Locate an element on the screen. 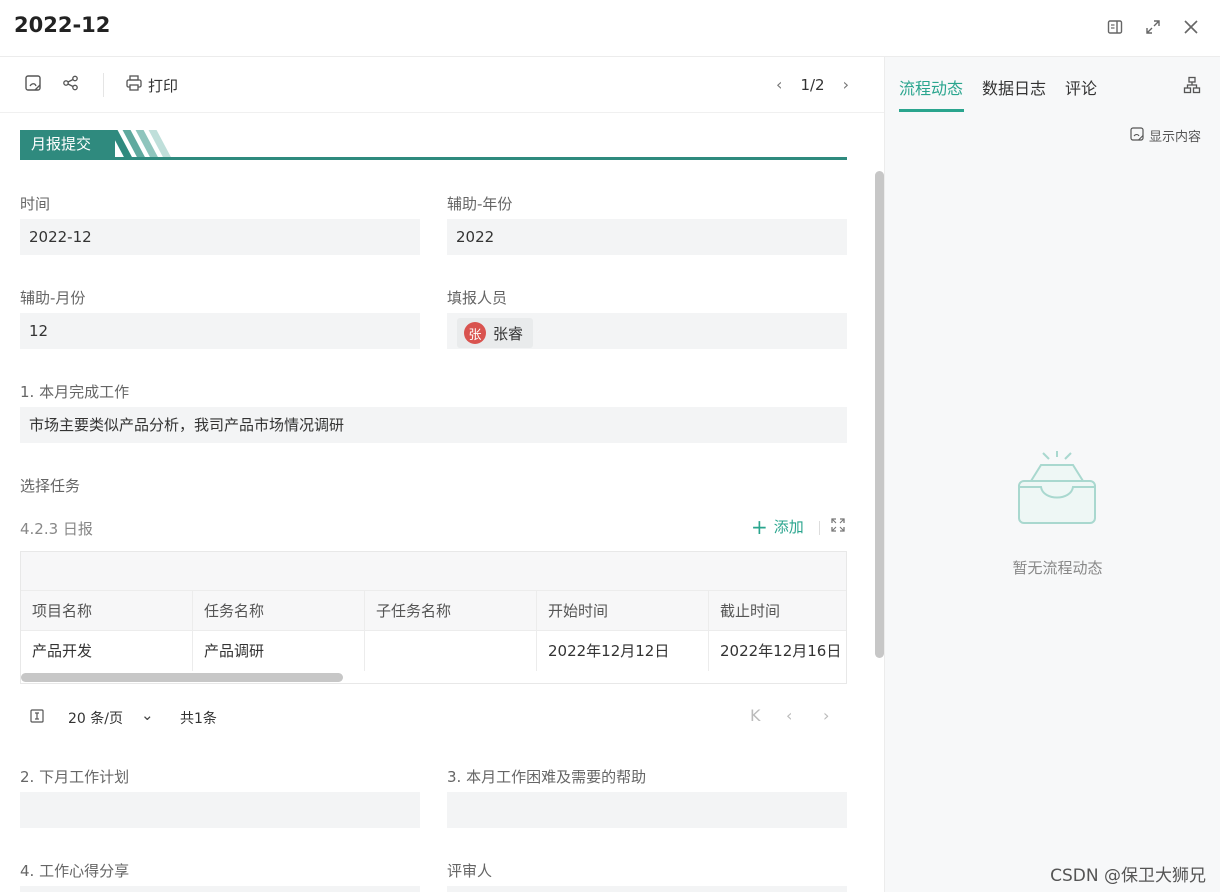 The image size is (1220, 892). close-icon is located at coordinates (1191, 27).